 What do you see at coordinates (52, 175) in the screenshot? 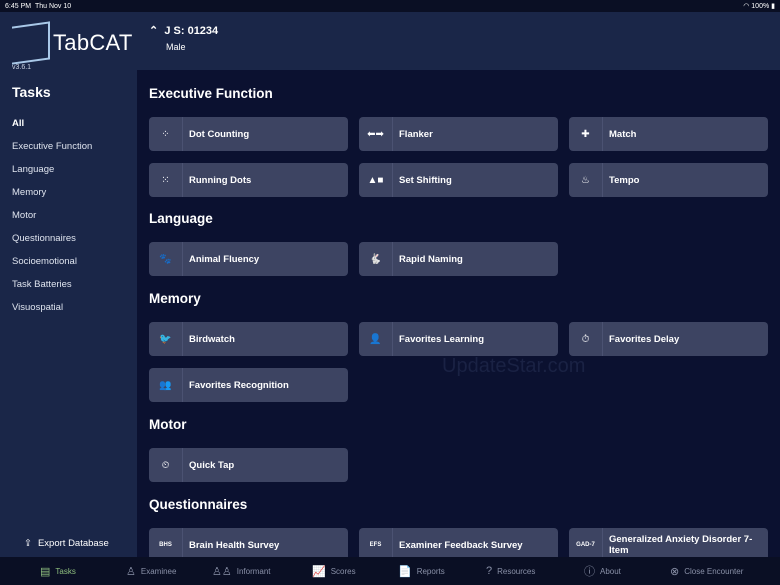
I see `sidebar-item-language: Language` at bounding box center [52, 175].